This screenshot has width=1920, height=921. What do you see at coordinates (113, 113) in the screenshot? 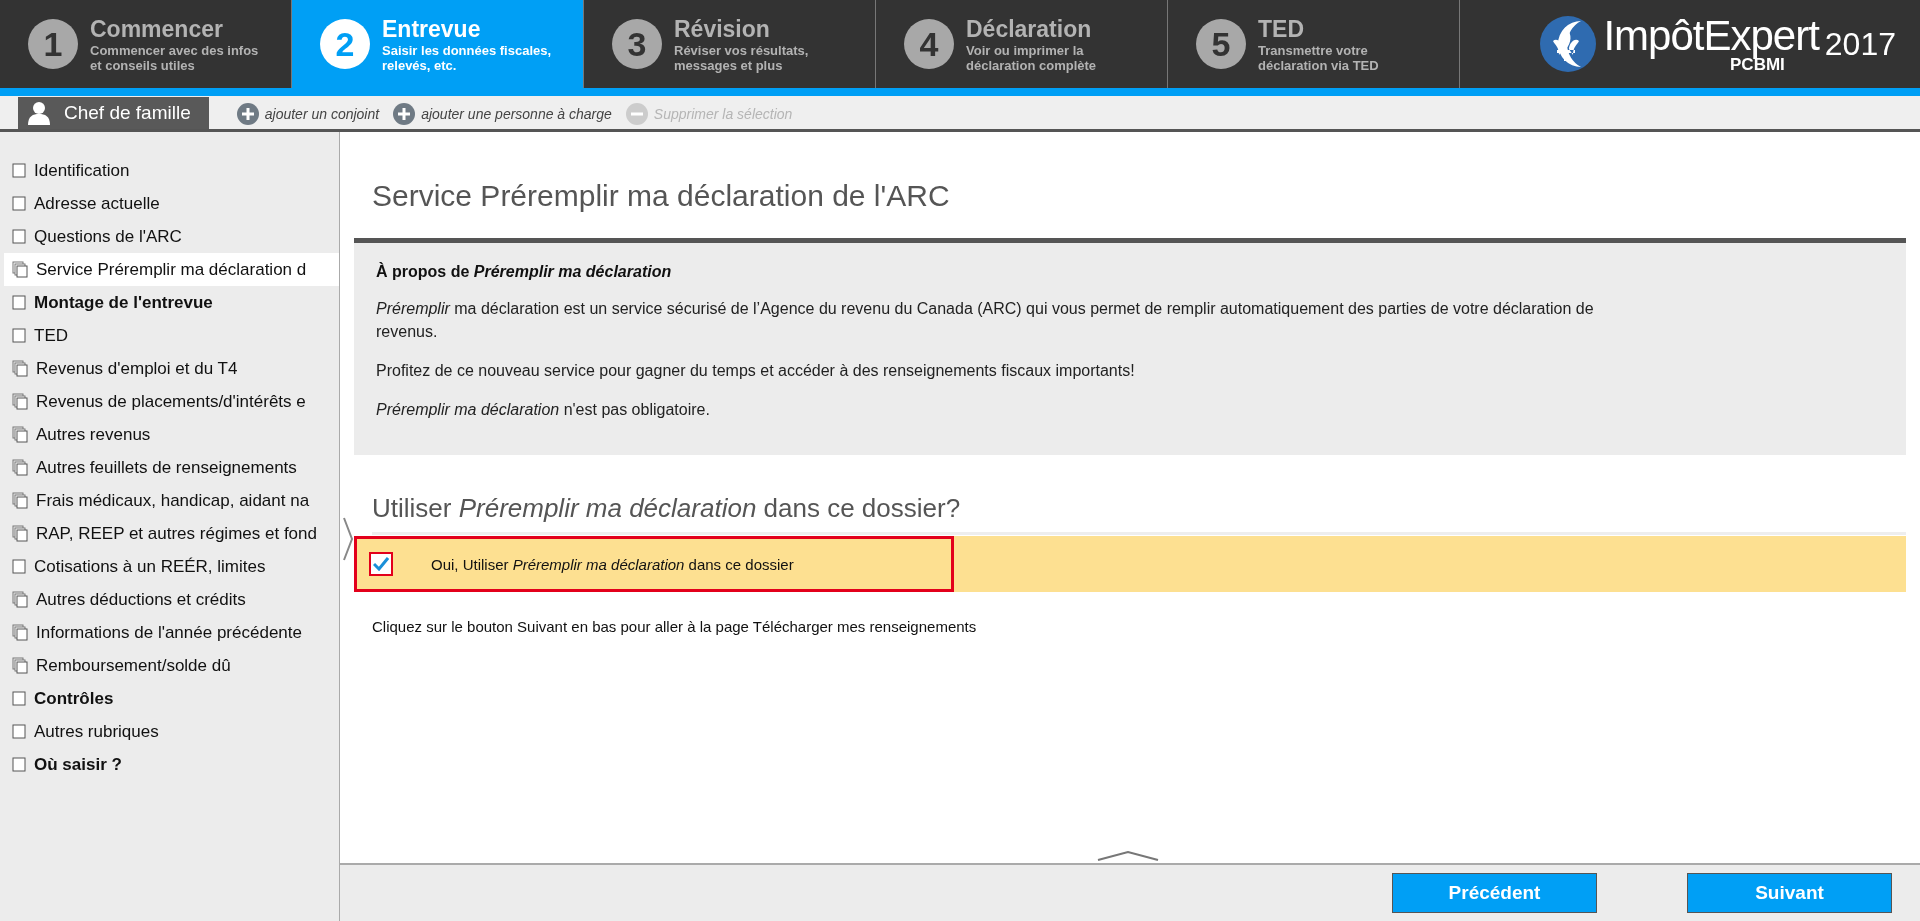
I see `person-tab: Chef de famille` at bounding box center [113, 113].